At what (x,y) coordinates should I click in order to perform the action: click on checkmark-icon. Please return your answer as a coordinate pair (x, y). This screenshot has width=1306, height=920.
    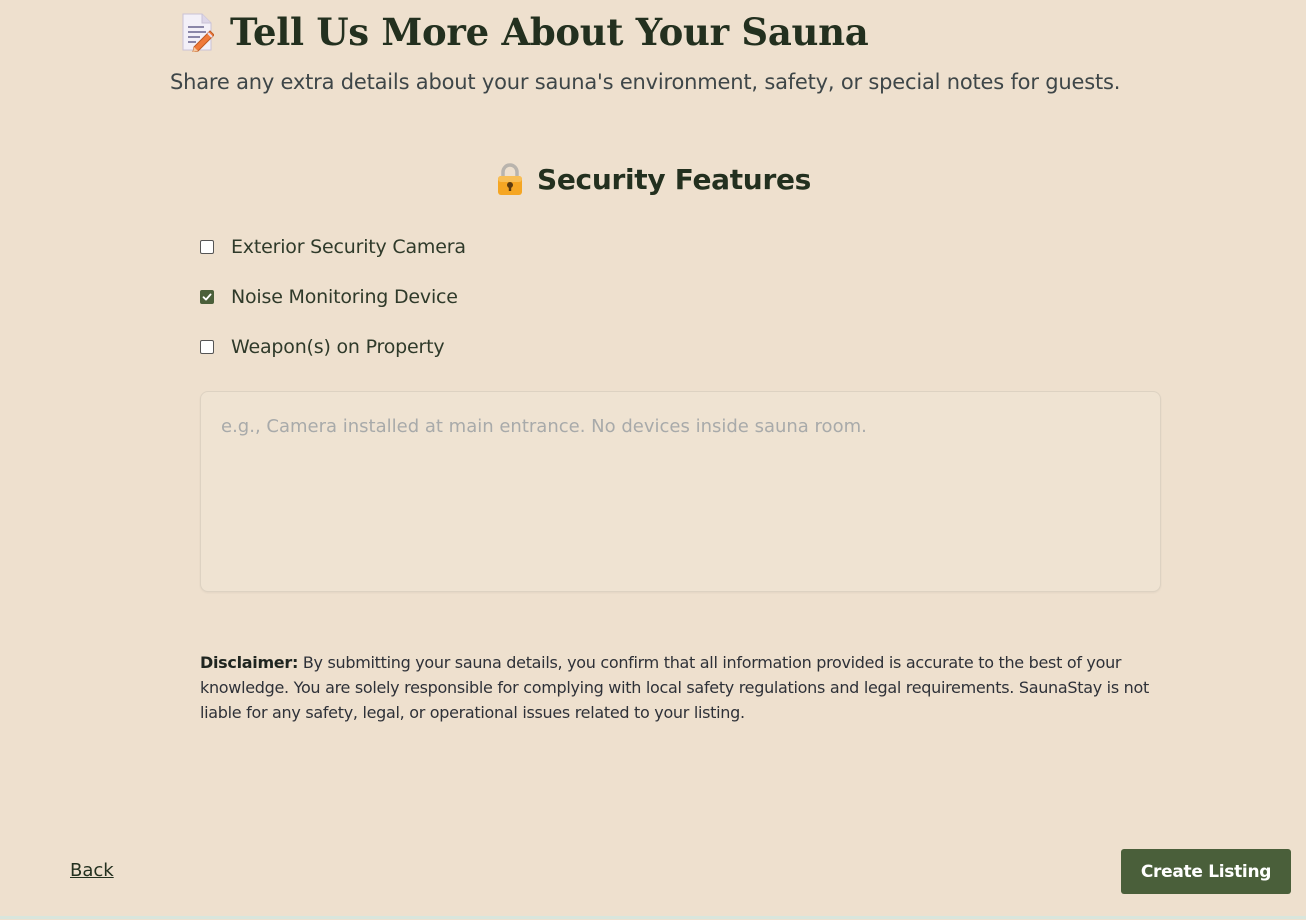
    Looking at the image, I should click on (207, 297).